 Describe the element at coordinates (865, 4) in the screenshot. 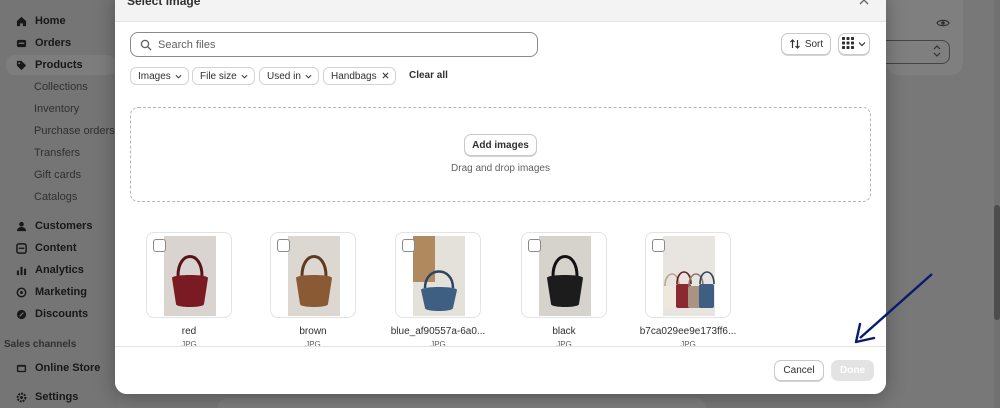

I see `close-icon` at that location.